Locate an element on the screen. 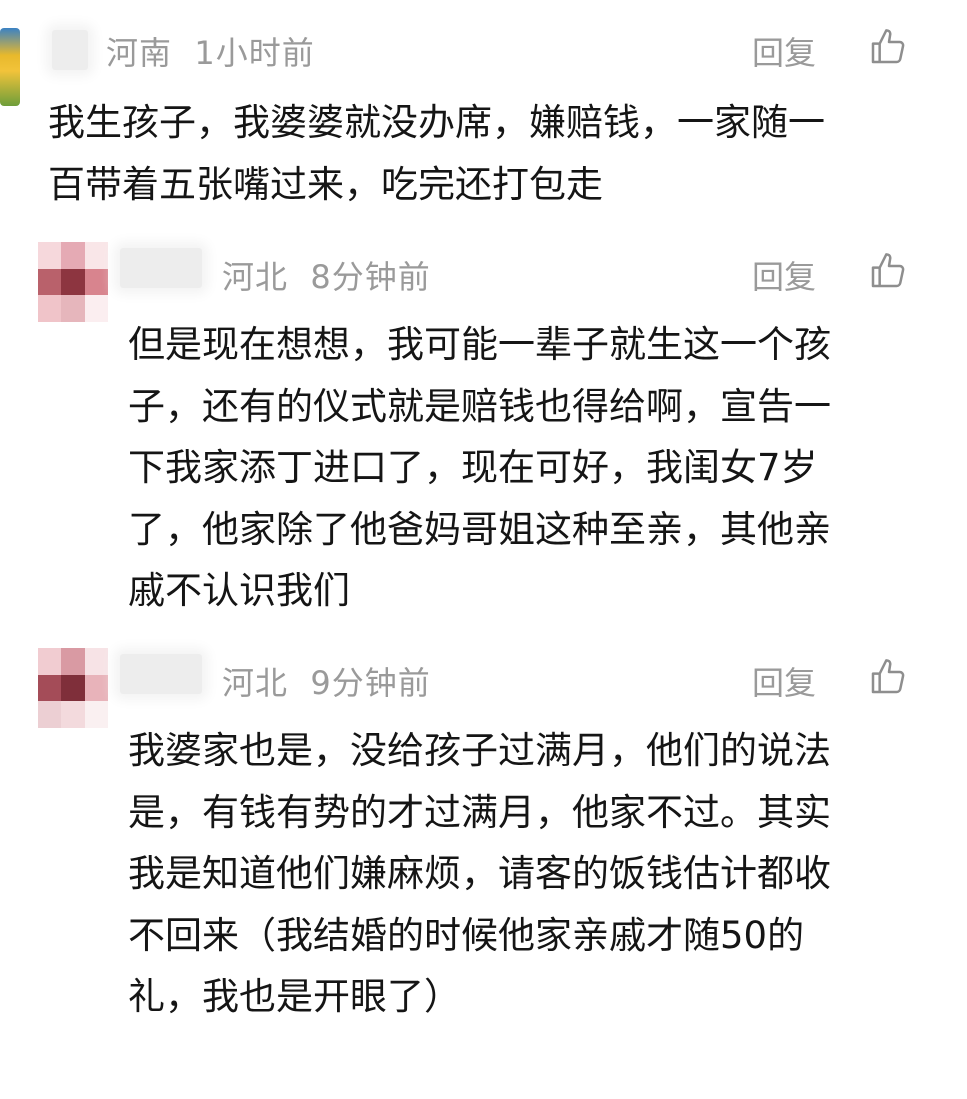 This screenshot has height=1099, width=967. comment-meta: 河北 9分钟前 is located at coordinates (326, 681).